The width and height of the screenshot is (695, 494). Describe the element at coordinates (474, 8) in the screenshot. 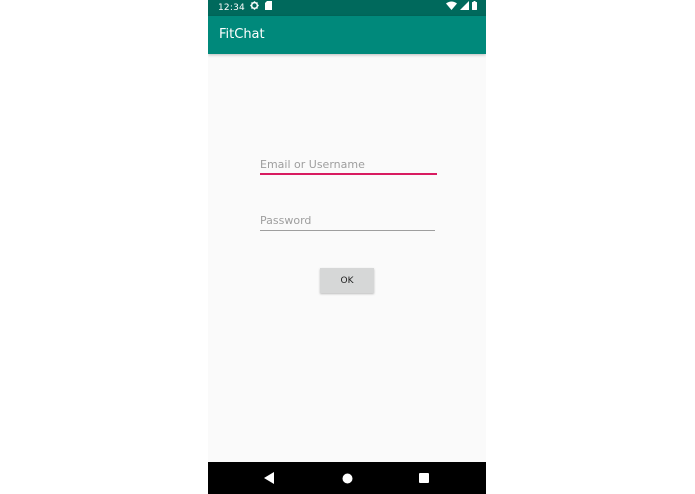

I see `battery-icon` at that location.